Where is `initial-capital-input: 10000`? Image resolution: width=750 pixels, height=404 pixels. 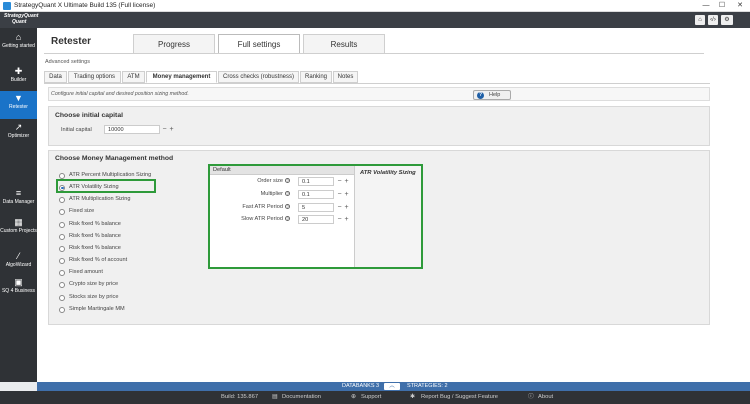 initial-capital-input: 10000 is located at coordinates (132, 129).